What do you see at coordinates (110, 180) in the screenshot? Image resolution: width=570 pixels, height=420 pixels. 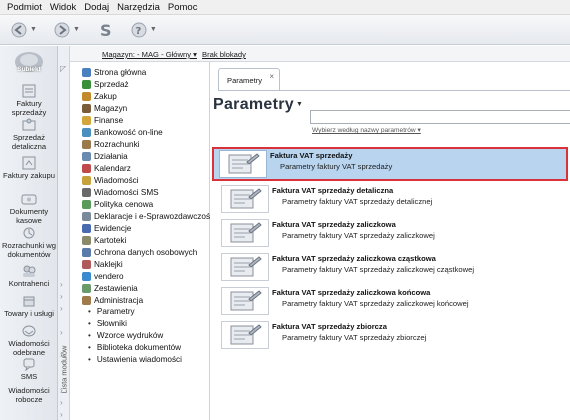 I see `tree-item-wiadomosci: Wiadomości` at bounding box center [110, 180].